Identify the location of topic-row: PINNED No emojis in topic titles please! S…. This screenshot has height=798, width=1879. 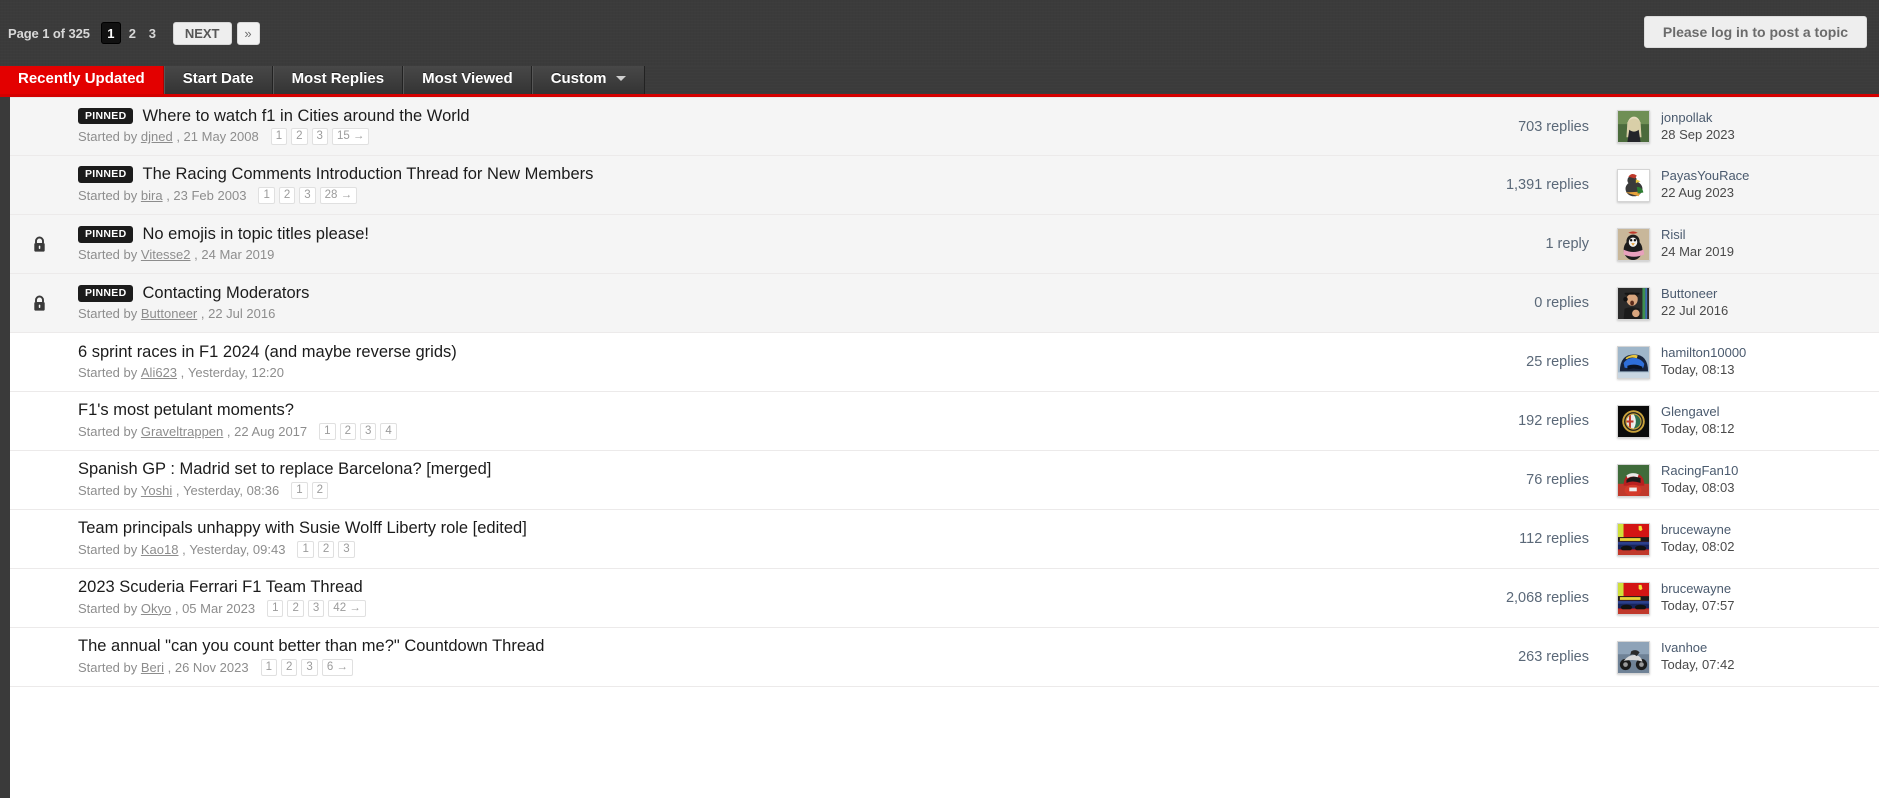
(944, 244).